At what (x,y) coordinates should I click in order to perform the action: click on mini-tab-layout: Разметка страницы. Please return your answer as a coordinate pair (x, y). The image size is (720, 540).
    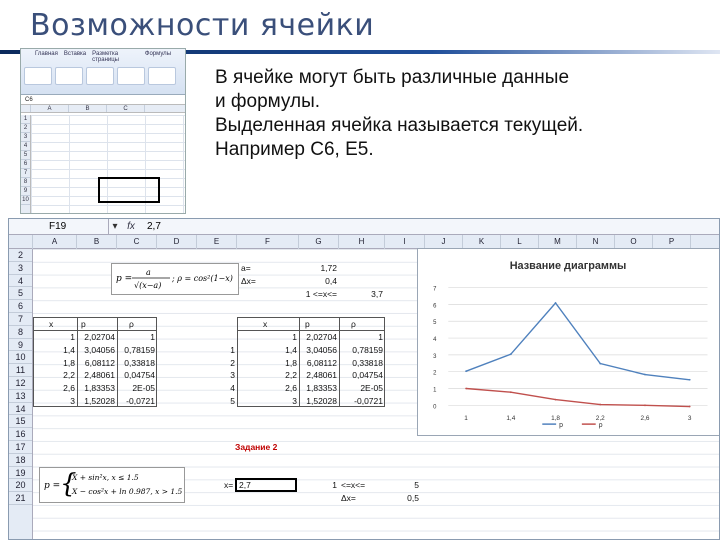
    Looking at the image, I should click on (105, 57).